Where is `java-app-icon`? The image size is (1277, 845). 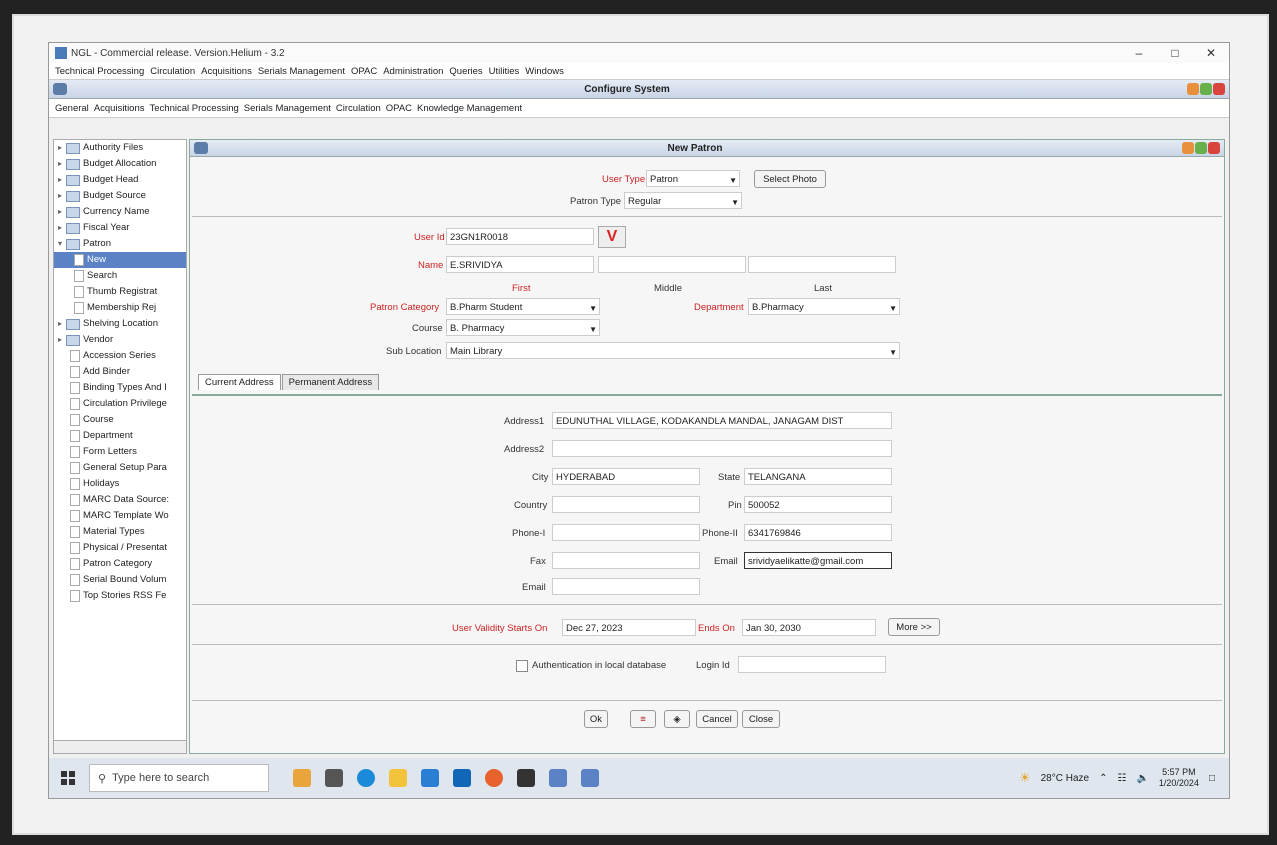
java-app-icon is located at coordinates (590, 778).